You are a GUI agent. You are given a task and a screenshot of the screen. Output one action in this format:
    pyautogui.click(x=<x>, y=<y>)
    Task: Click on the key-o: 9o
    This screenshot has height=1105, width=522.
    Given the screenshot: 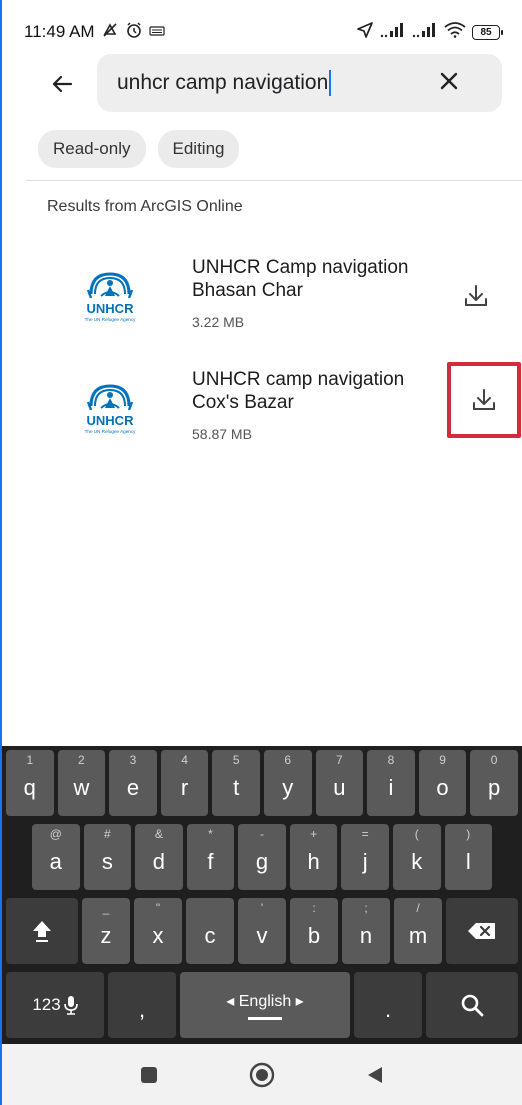 What is the action you would take?
    pyautogui.click(x=442, y=783)
    